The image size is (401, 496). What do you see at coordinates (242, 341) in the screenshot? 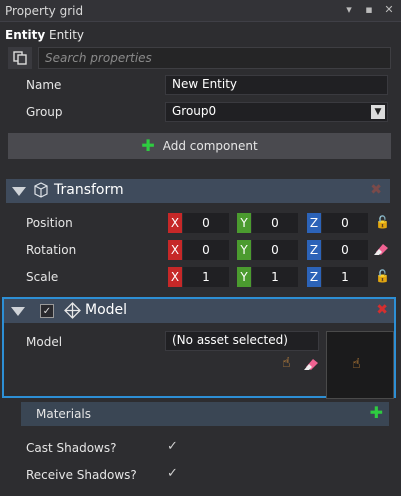
I see `model-asset-field: (No asset selected)` at bounding box center [242, 341].